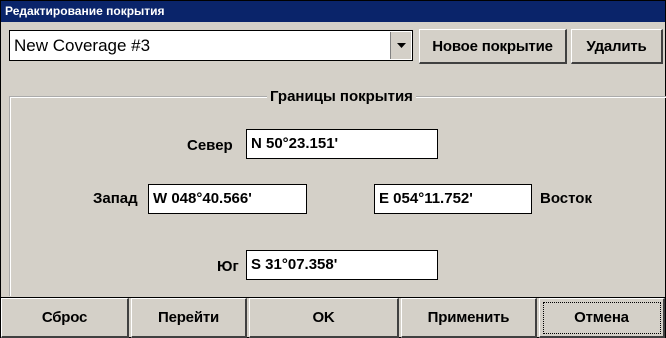  Describe the element at coordinates (469, 318) in the screenshot. I see `apply-button: Применить` at that location.